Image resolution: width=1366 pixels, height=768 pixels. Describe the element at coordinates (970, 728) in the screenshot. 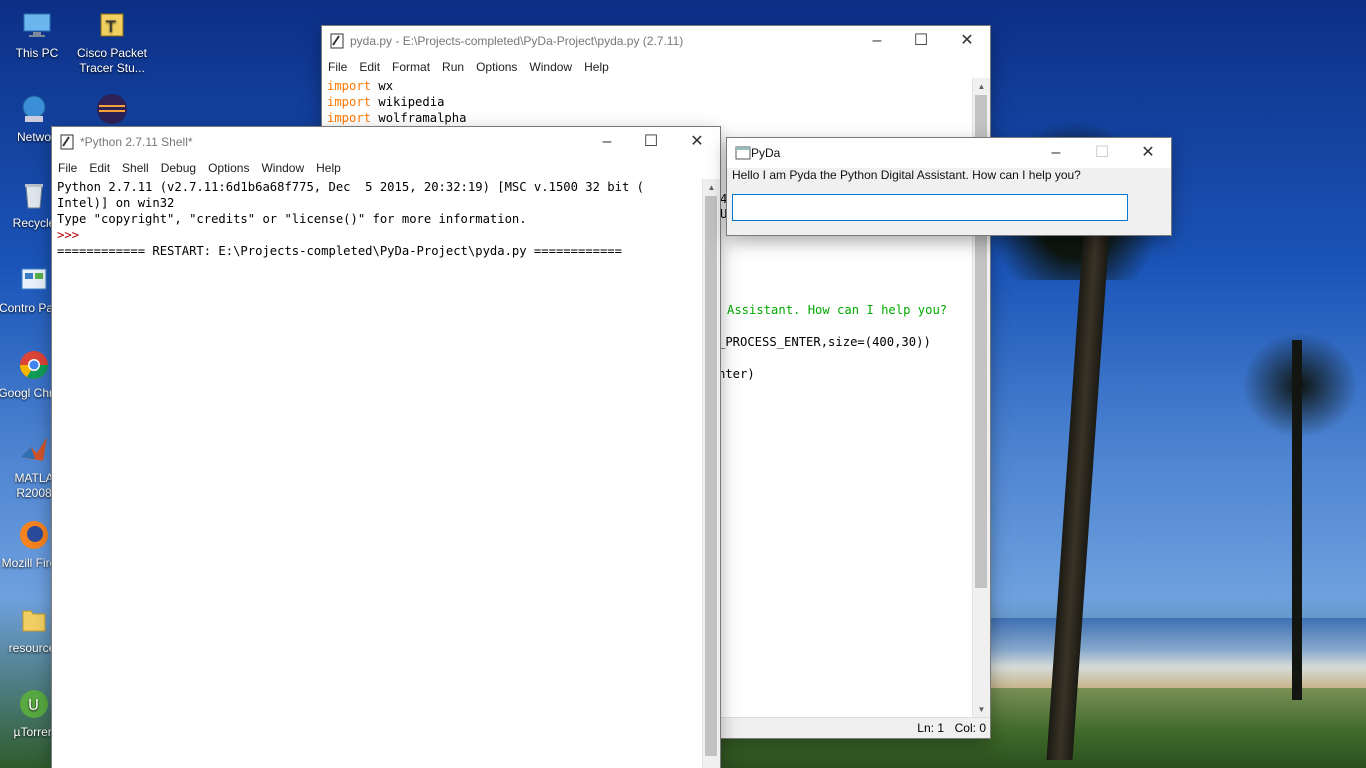

I see `status-column: Col: 0` at that location.